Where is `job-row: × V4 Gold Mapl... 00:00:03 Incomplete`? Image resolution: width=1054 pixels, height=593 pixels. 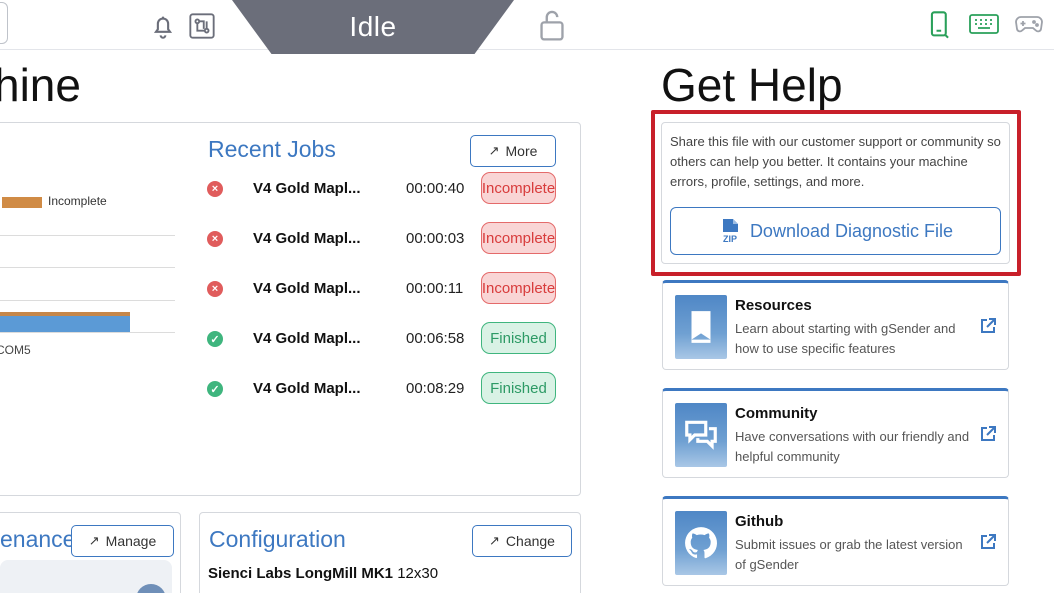
job-row: × V4 Gold Mapl... 00:00:03 Incomplete is located at coordinates (385, 240).